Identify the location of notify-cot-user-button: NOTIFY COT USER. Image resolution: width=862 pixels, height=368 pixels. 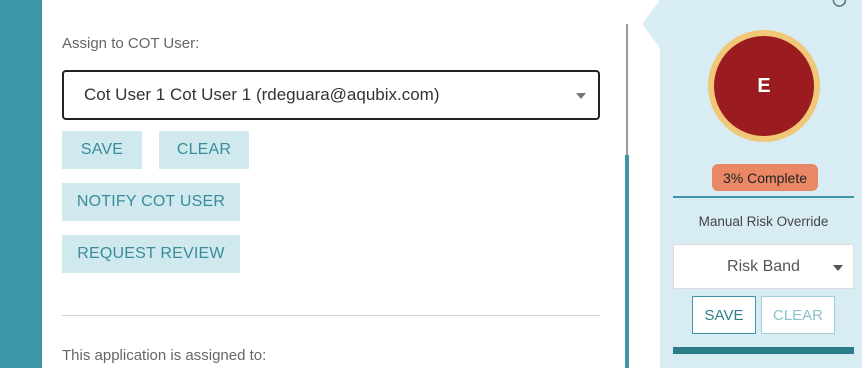
(151, 202).